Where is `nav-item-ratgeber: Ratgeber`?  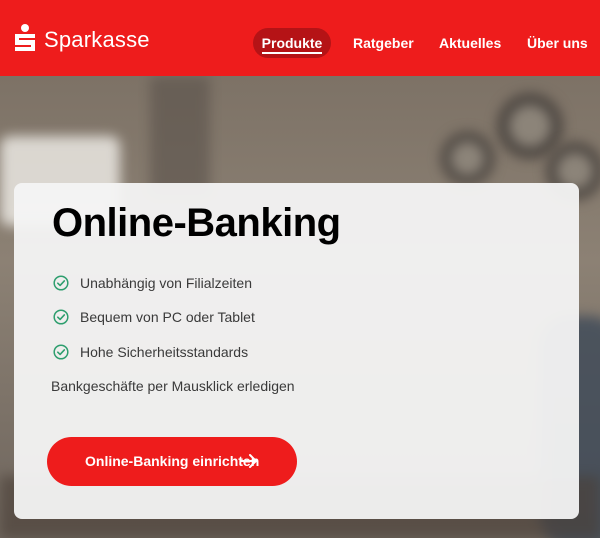 nav-item-ratgeber: Ratgeber is located at coordinates (383, 43).